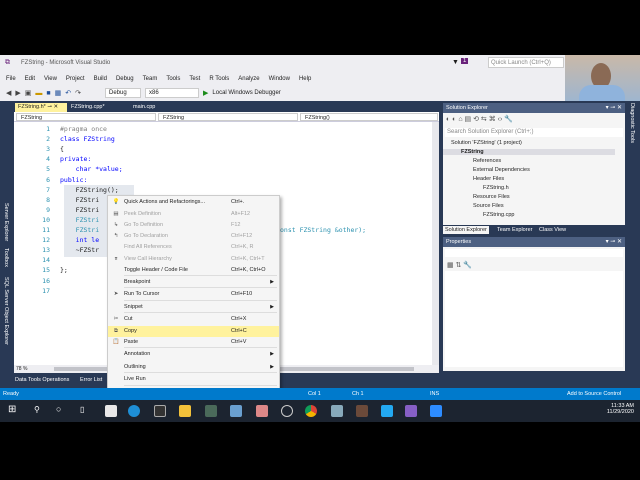 This screenshot has height=480, width=640. What do you see at coordinates (436, 411) in the screenshot?
I see `zoom-icon` at bounding box center [436, 411].